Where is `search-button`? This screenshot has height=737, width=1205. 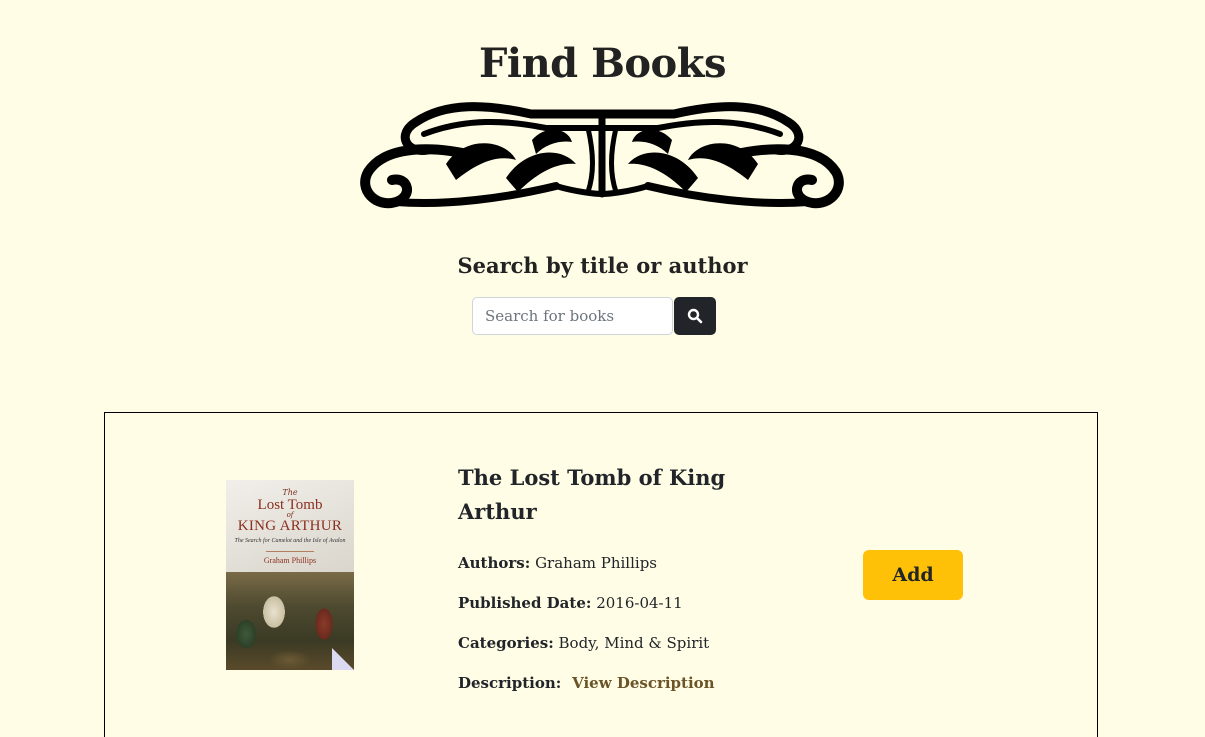 search-button is located at coordinates (695, 316).